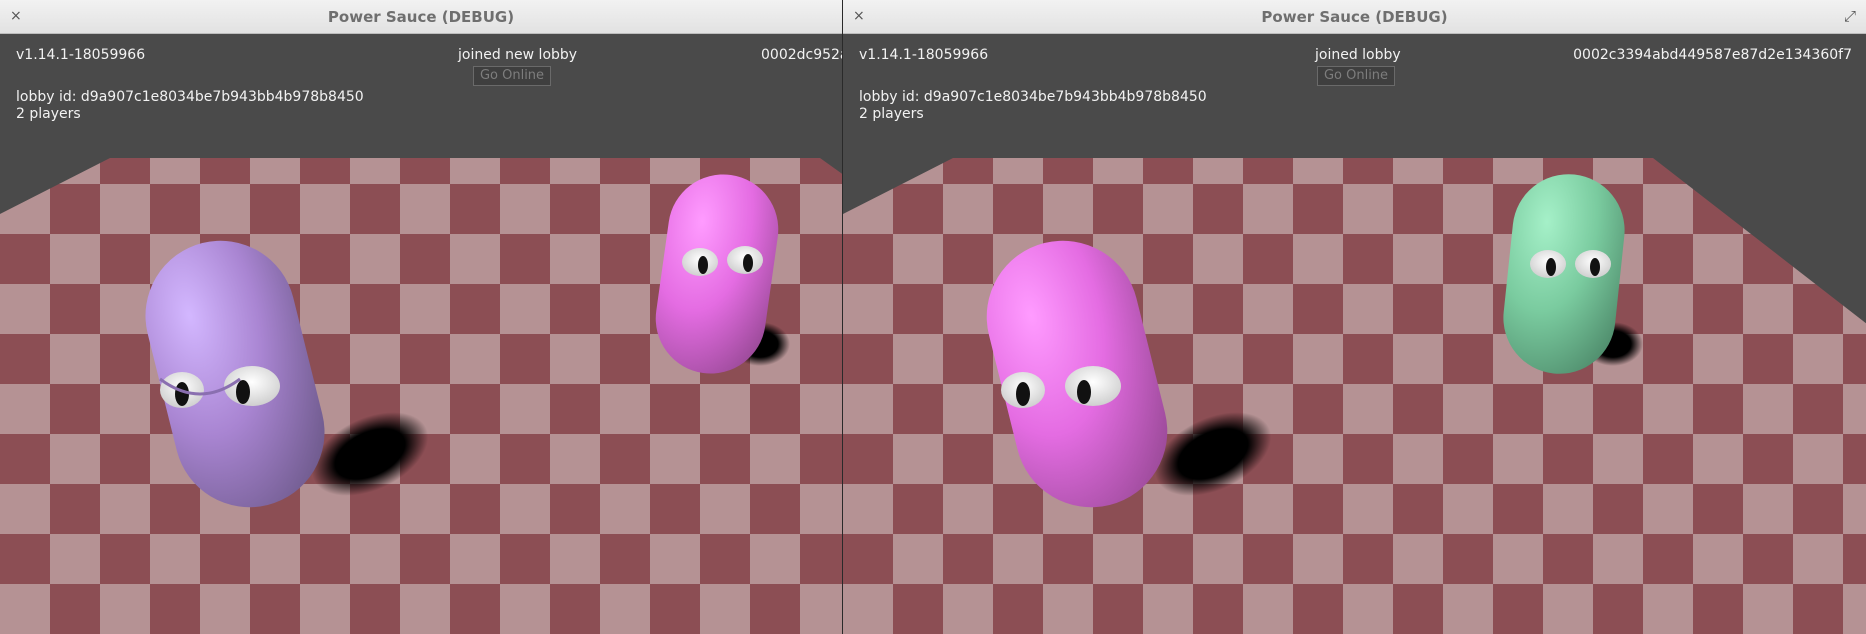  I want to click on title-bar: × Power Sauce (DEBUG), so click(421, 17).